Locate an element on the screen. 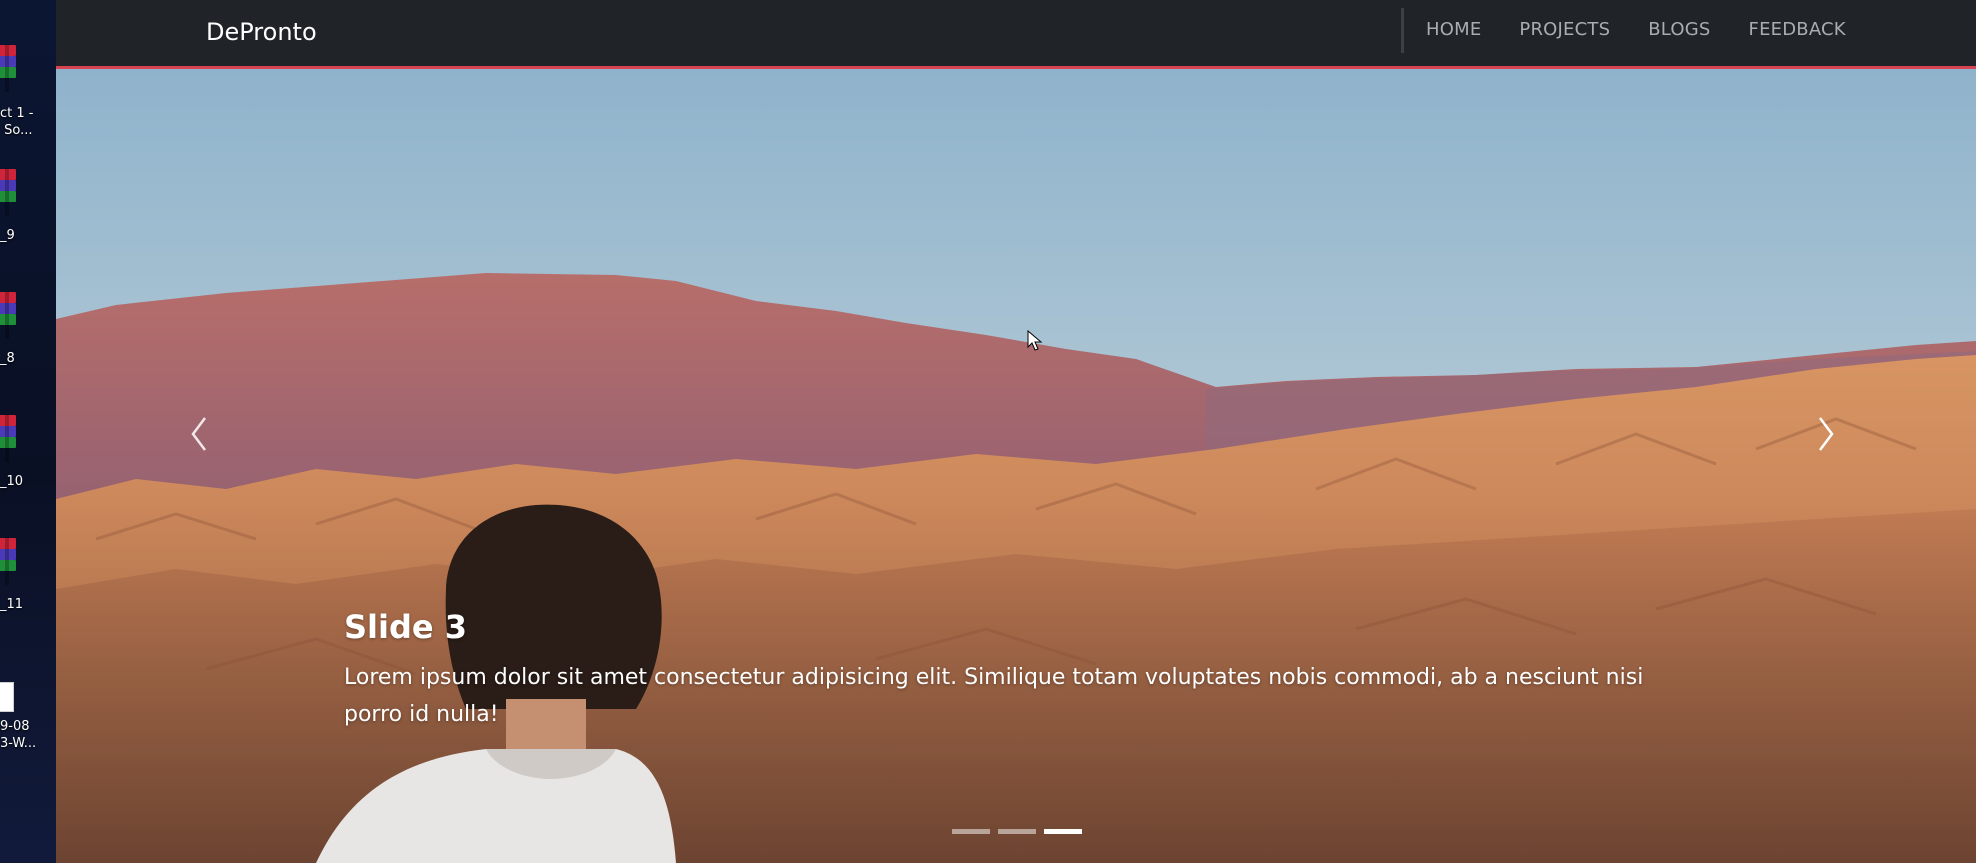 The height and width of the screenshot is (863, 1976). nav-link-projects: PROJECTS is located at coordinates (1564, 30).